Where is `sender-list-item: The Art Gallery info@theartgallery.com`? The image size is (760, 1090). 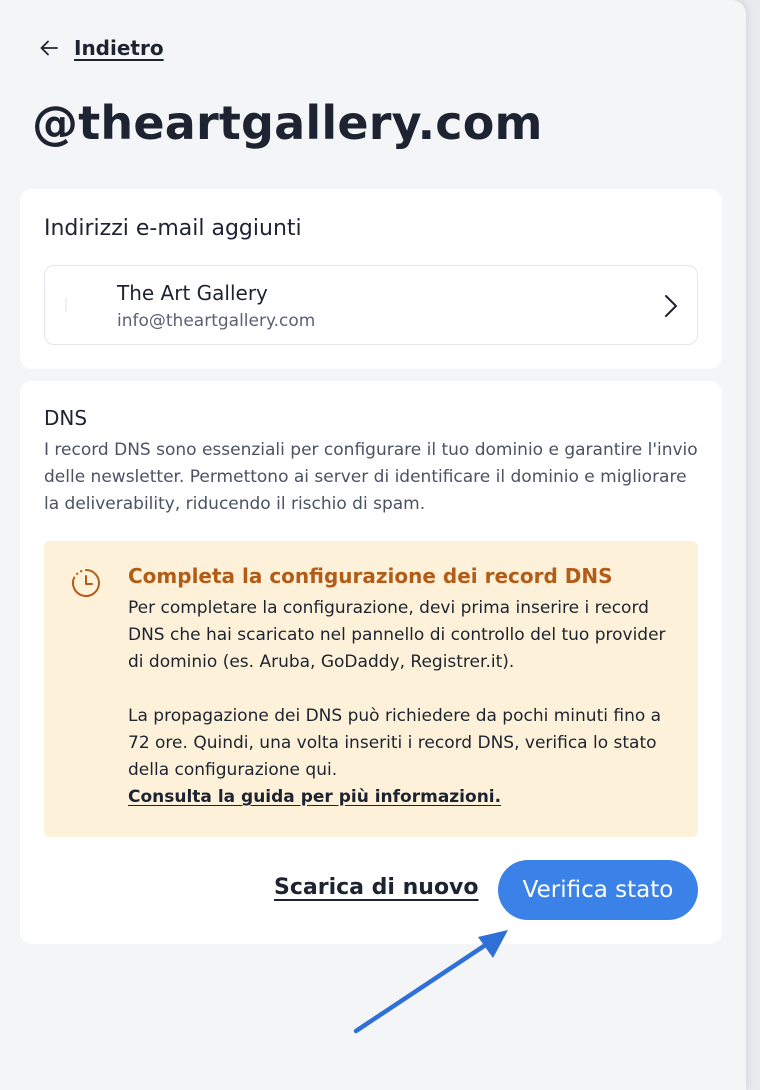 sender-list-item: The Art Gallery info@theartgallery.com is located at coordinates (371, 305).